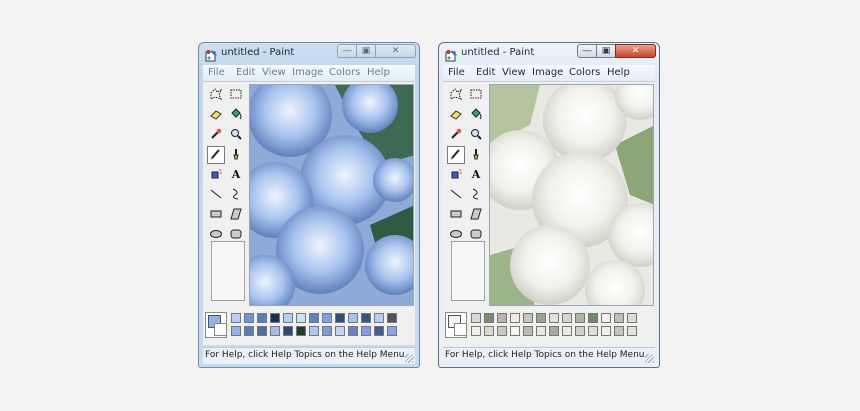 The image size is (860, 411). I want to click on menu-colors: Colors, so click(344, 72).